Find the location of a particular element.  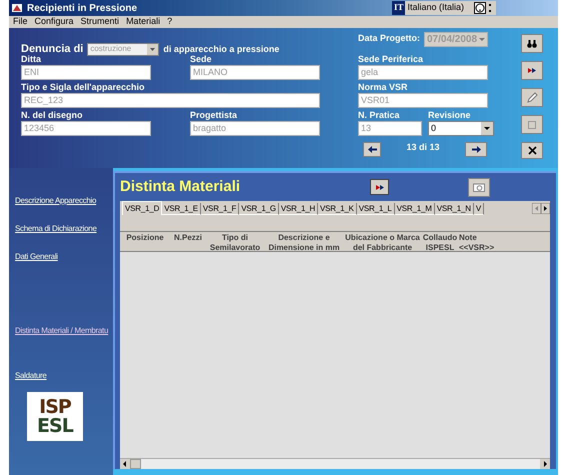

dropdown: 0 is located at coordinates (461, 128).